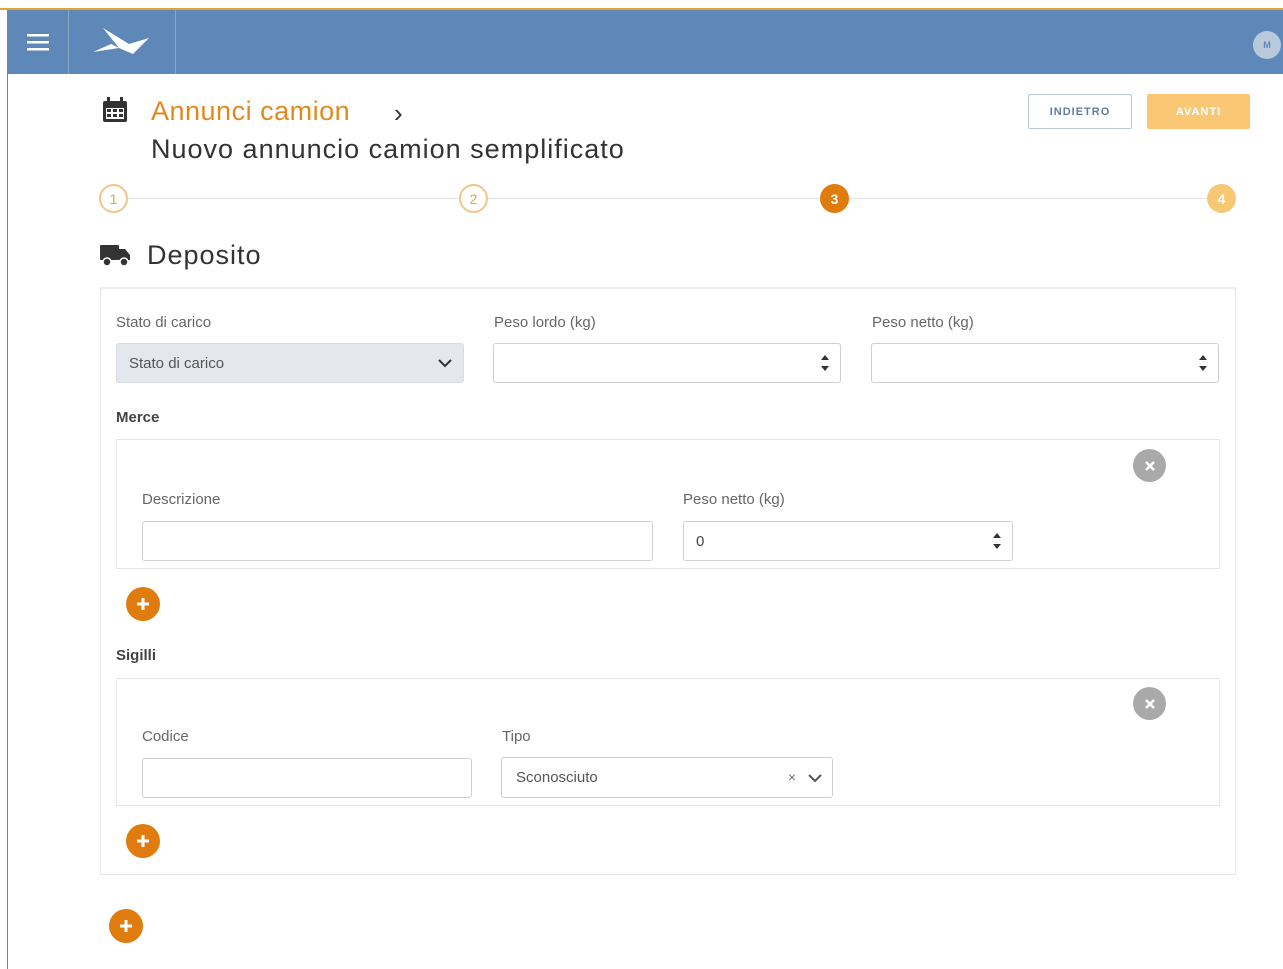 This screenshot has width=1283, height=969. I want to click on add-deposito-button, so click(126, 926).